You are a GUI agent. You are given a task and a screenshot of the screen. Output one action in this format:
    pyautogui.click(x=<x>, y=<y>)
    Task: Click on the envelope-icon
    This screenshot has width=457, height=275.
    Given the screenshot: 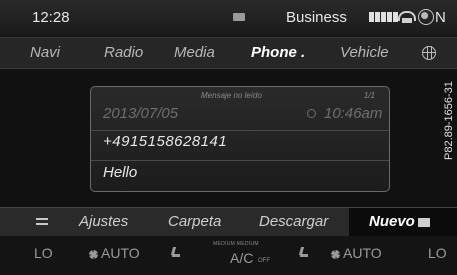 What is the action you would take?
    pyautogui.click(x=423, y=222)
    